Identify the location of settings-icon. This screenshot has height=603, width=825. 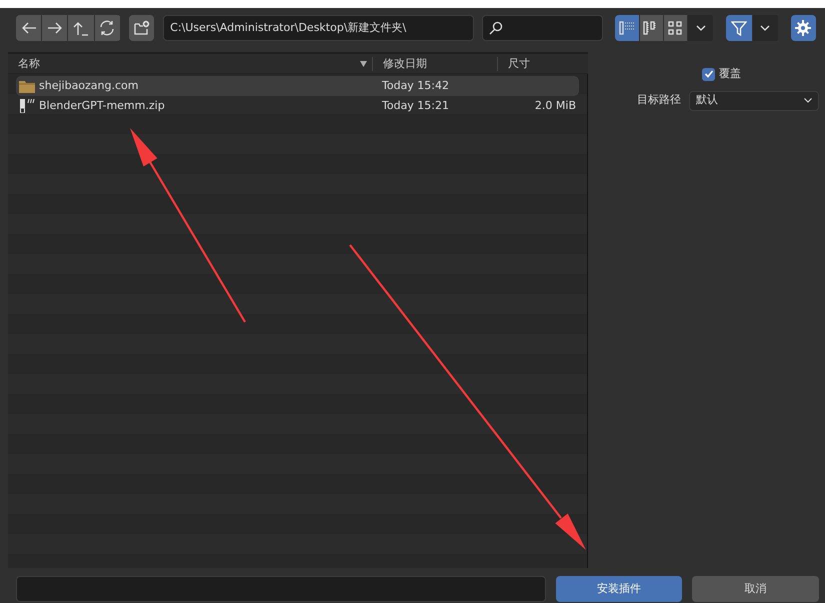
(803, 28).